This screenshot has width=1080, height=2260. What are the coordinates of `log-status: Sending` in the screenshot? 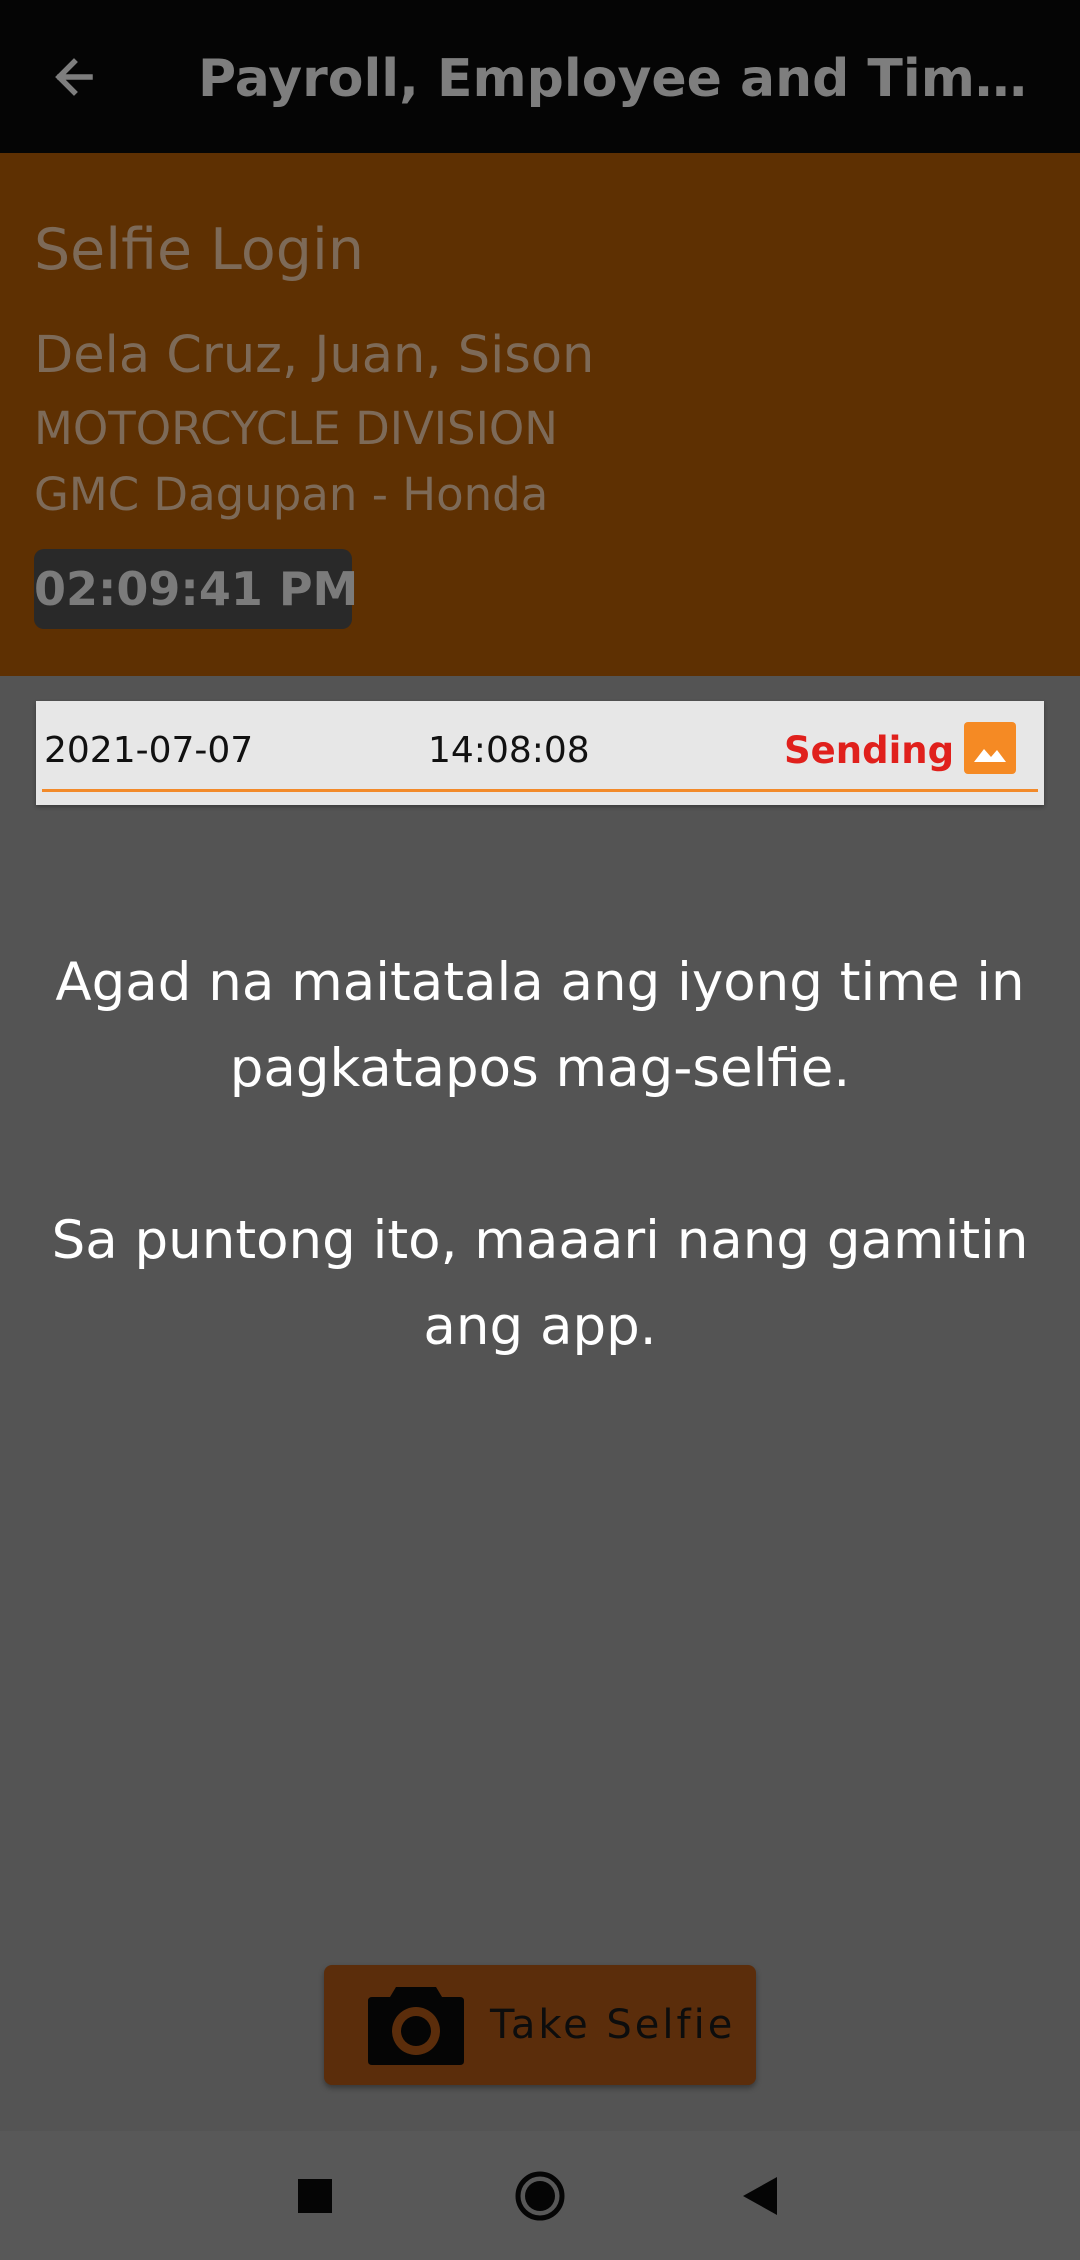 It's located at (869, 750).